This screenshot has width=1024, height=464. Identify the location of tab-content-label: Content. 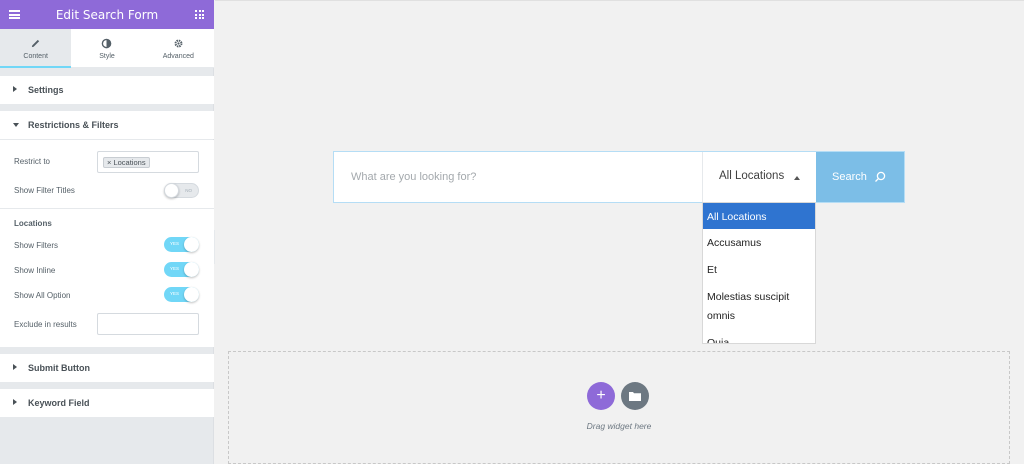
(35, 56).